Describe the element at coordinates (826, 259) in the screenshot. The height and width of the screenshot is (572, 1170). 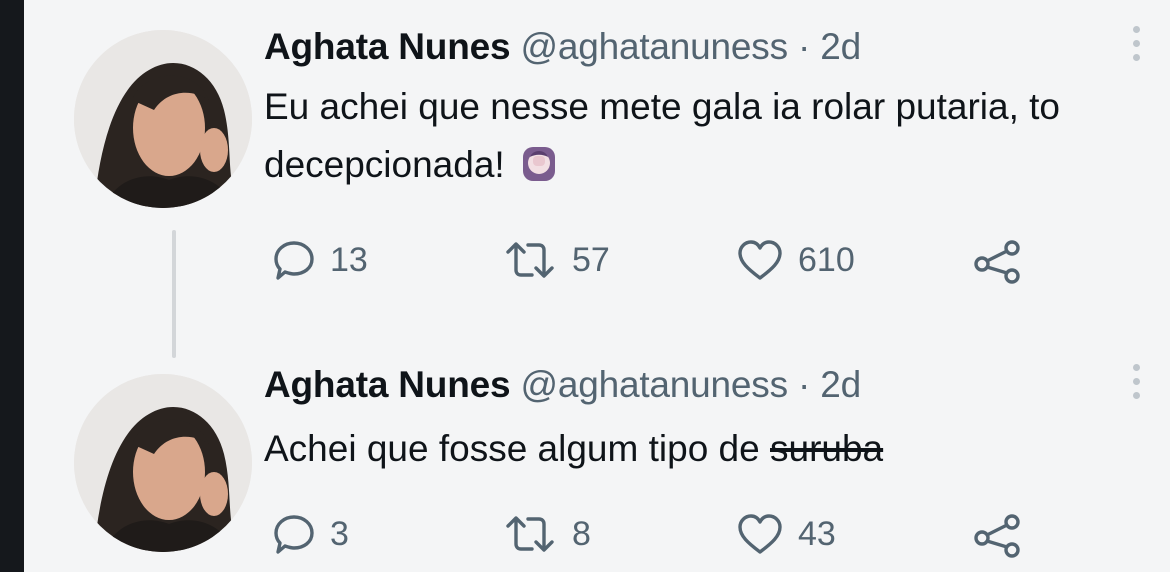
I see `like-count: 610` at that location.